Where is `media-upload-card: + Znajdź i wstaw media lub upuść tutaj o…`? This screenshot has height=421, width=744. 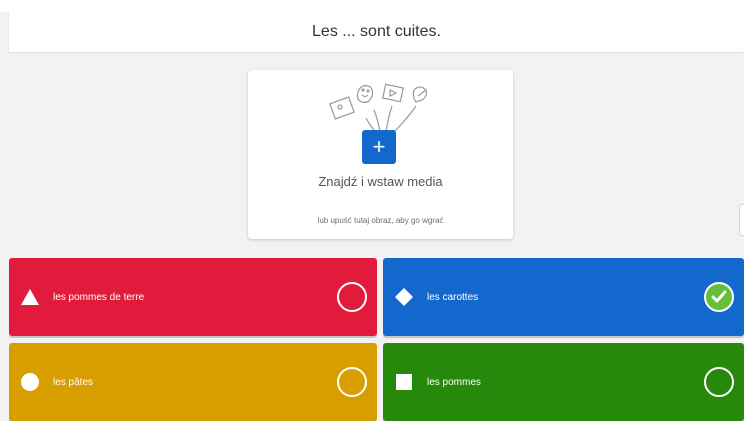
media-upload-card: + Znajdź i wstaw media lub upuść tutaj o… is located at coordinates (380, 154).